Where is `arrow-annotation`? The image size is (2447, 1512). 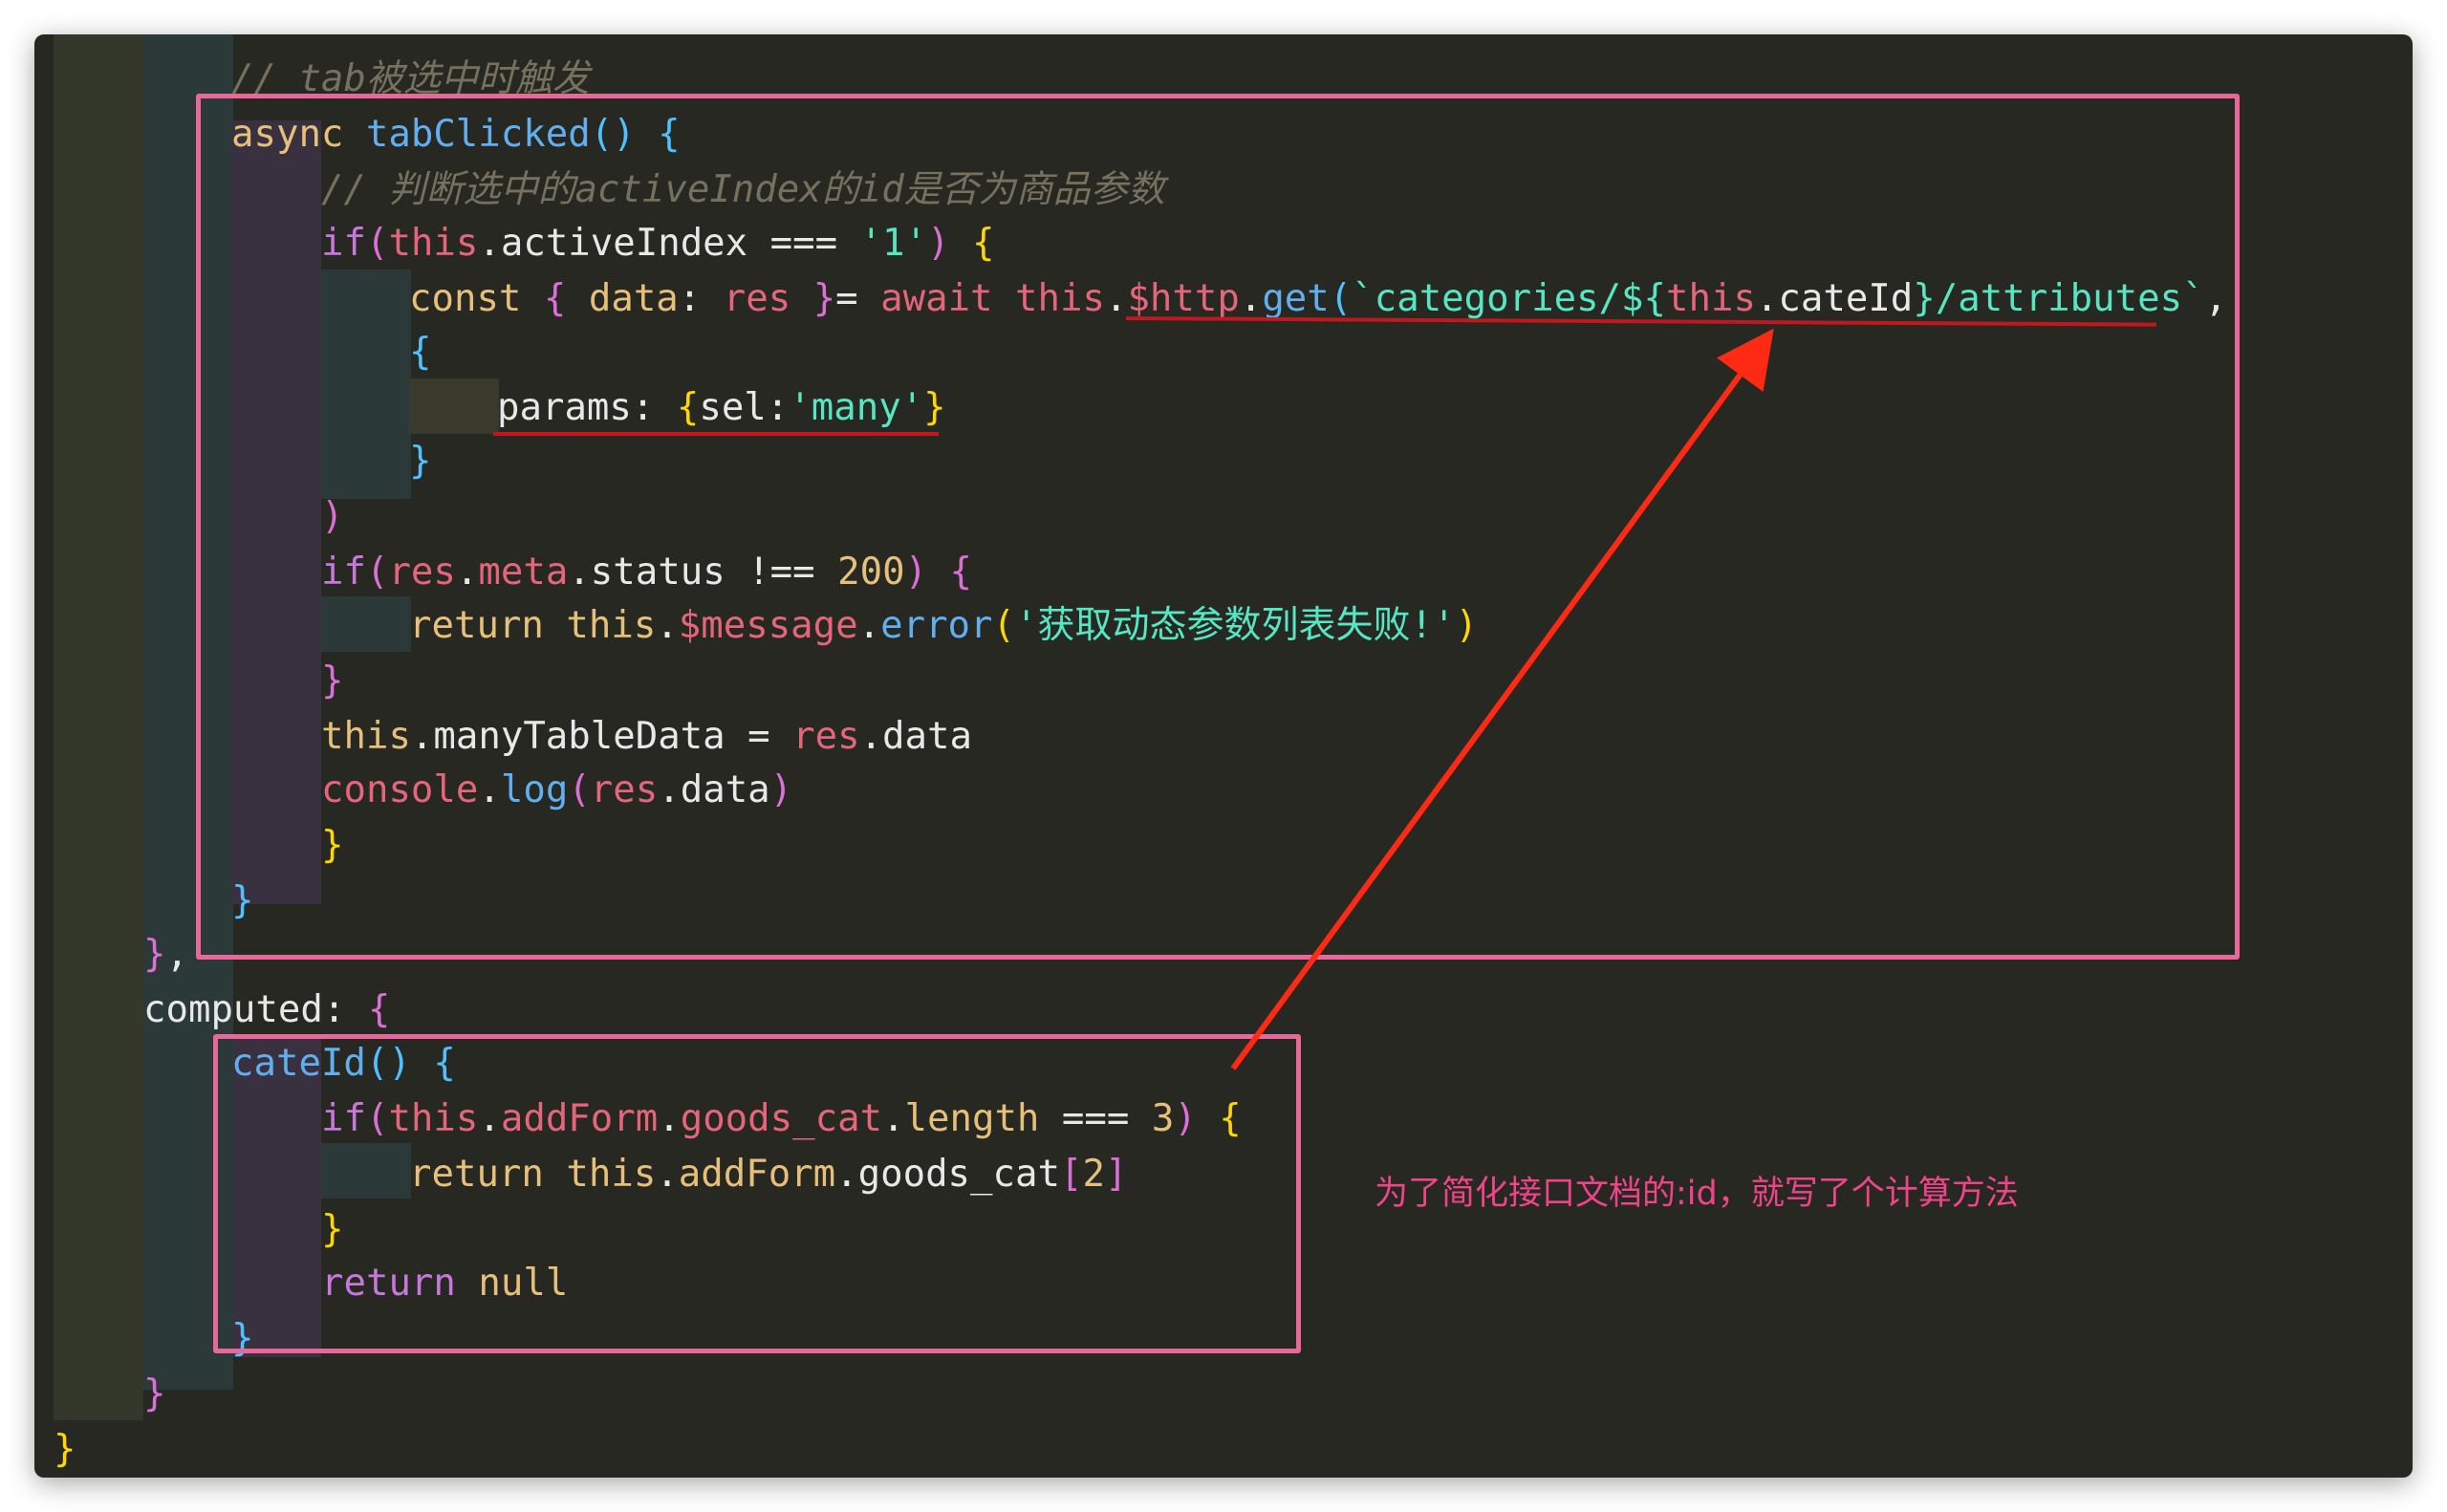 arrow-annotation is located at coordinates (1502, 699).